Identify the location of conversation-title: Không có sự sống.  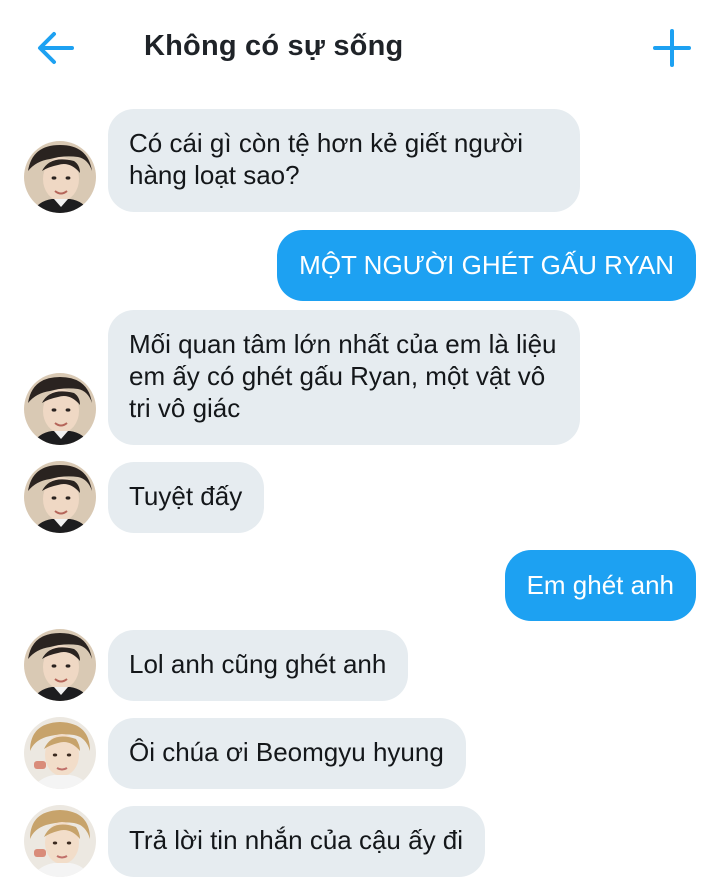
(274, 46).